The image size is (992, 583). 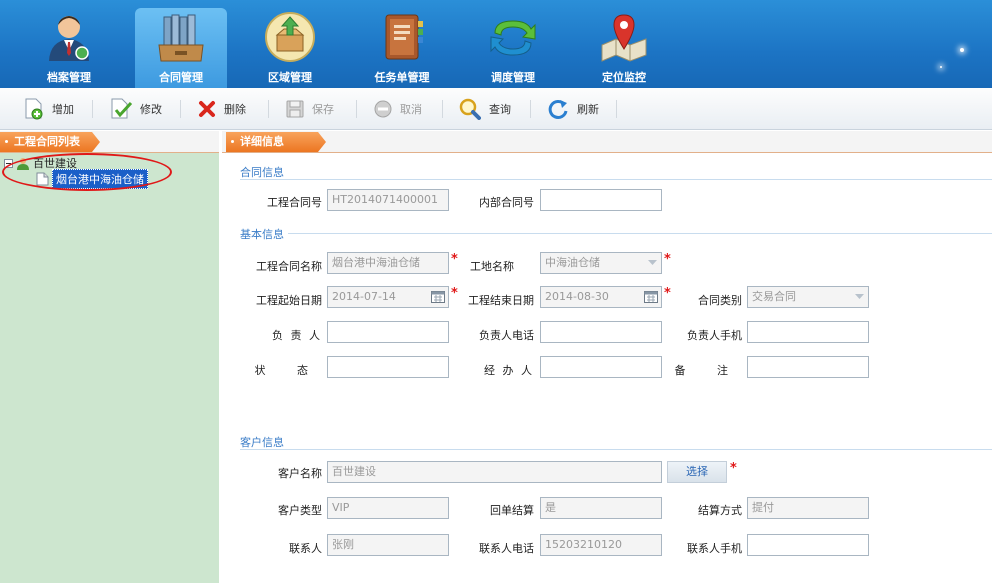 What do you see at coordinates (697, 472) in the screenshot?
I see `select-customer-button: 选择` at bounding box center [697, 472].